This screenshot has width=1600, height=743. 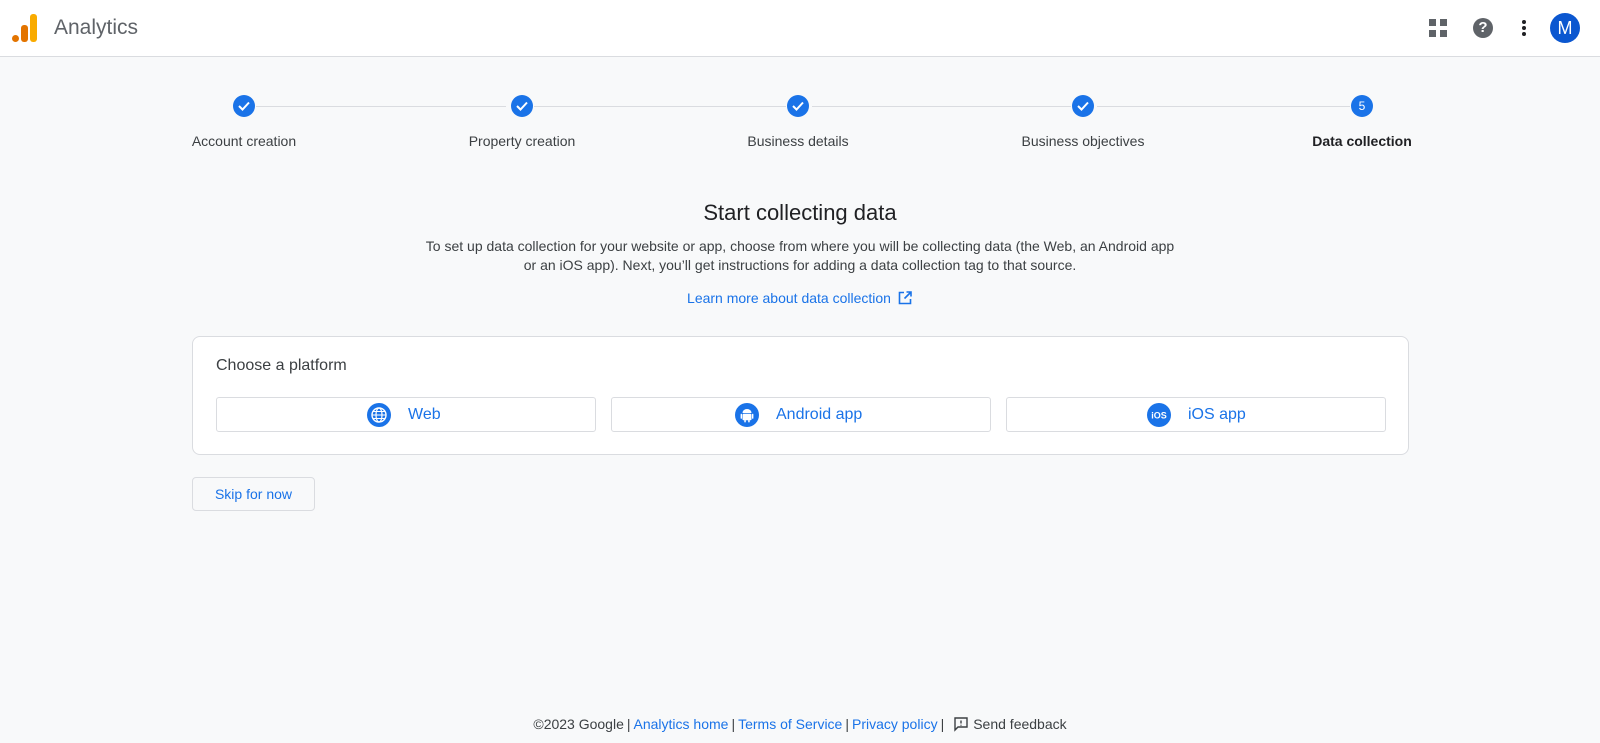 I want to click on android-platform-button: Android app, so click(x=801, y=414).